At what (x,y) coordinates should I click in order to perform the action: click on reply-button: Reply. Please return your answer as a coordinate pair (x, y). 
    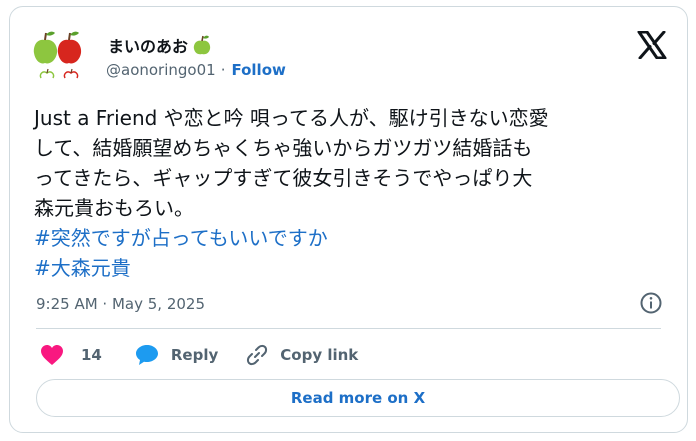
    Looking at the image, I should click on (176, 355).